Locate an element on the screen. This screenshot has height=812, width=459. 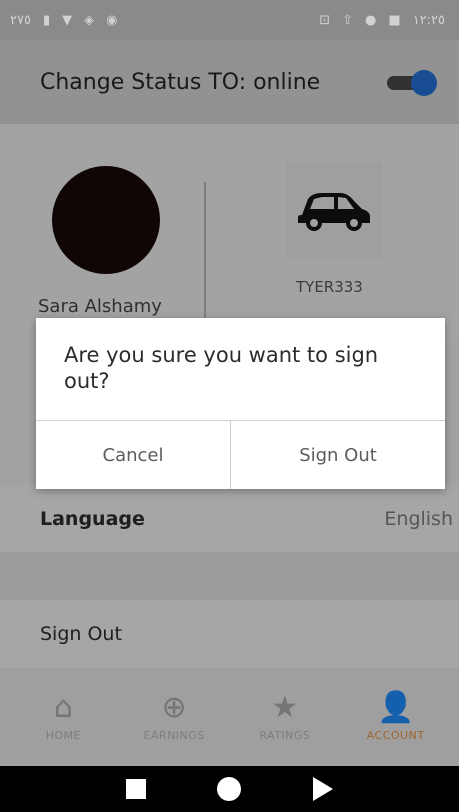
cancel-button: Cancel is located at coordinates (133, 455).